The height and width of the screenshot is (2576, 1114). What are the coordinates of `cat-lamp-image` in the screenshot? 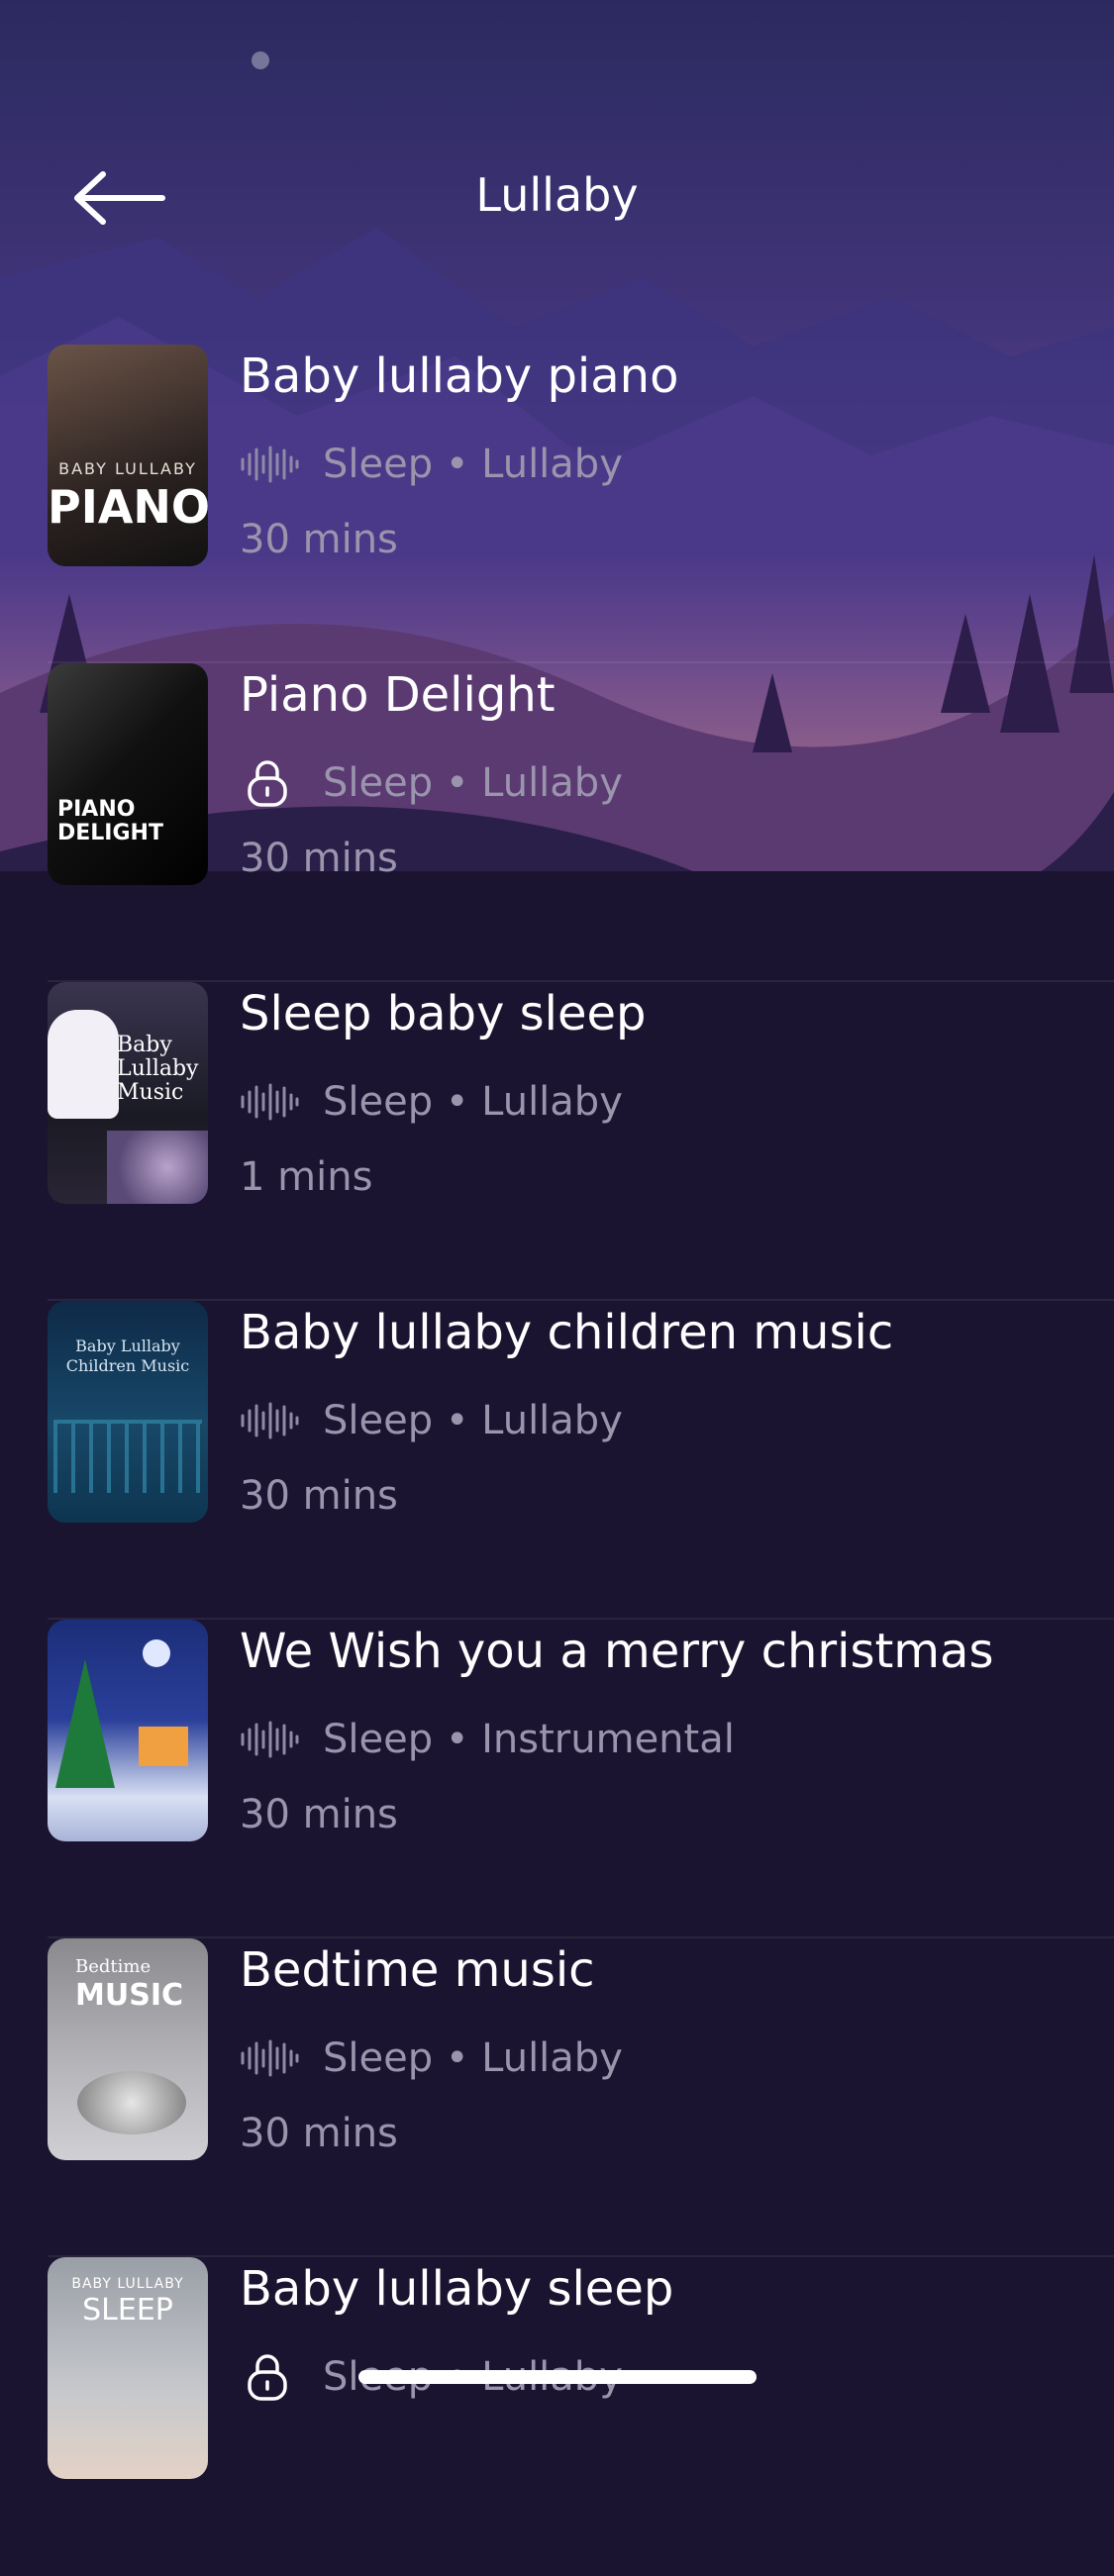 It's located at (84, 1064).